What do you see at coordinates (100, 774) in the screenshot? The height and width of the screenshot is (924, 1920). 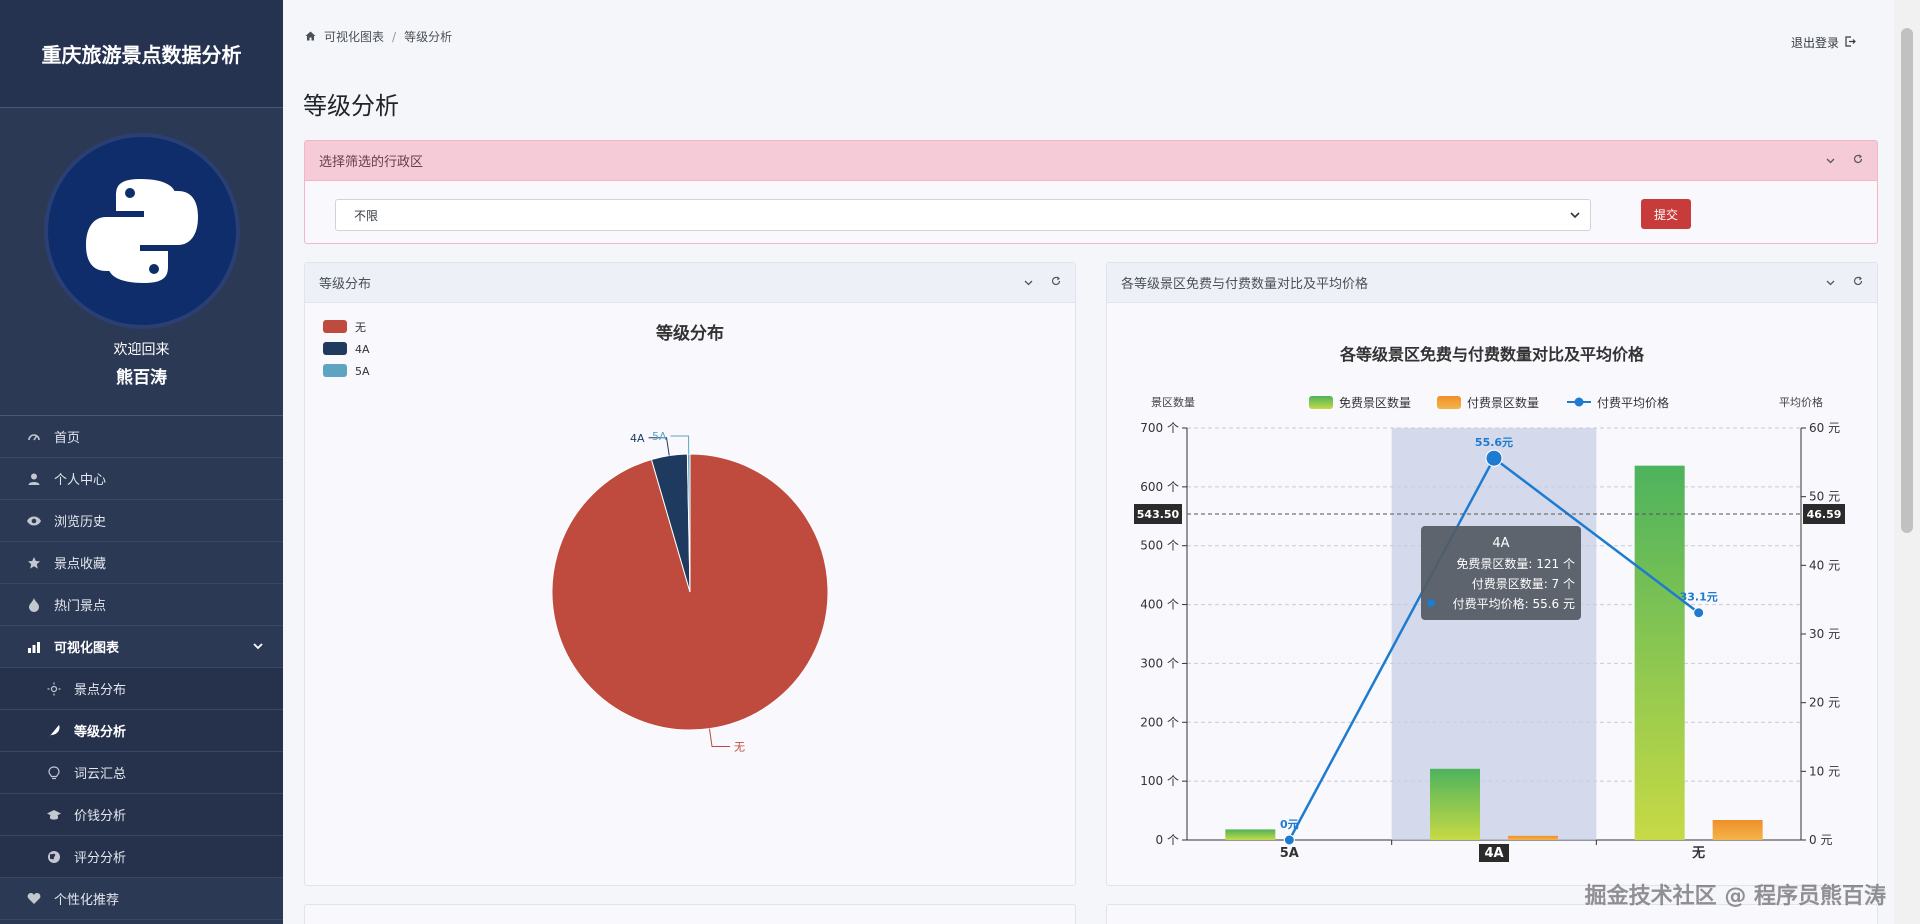 I see `sidebar-item-label: 词云汇总` at bounding box center [100, 774].